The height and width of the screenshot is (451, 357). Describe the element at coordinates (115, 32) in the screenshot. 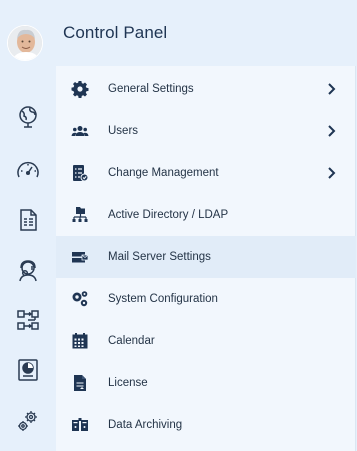

I see `page-title: Control Panel` at that location.